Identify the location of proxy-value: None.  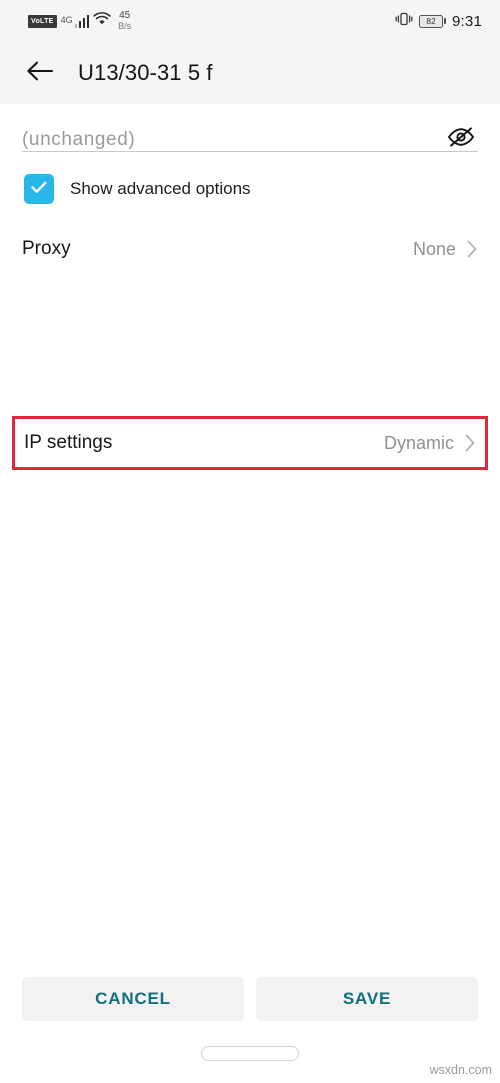
(434, 248).